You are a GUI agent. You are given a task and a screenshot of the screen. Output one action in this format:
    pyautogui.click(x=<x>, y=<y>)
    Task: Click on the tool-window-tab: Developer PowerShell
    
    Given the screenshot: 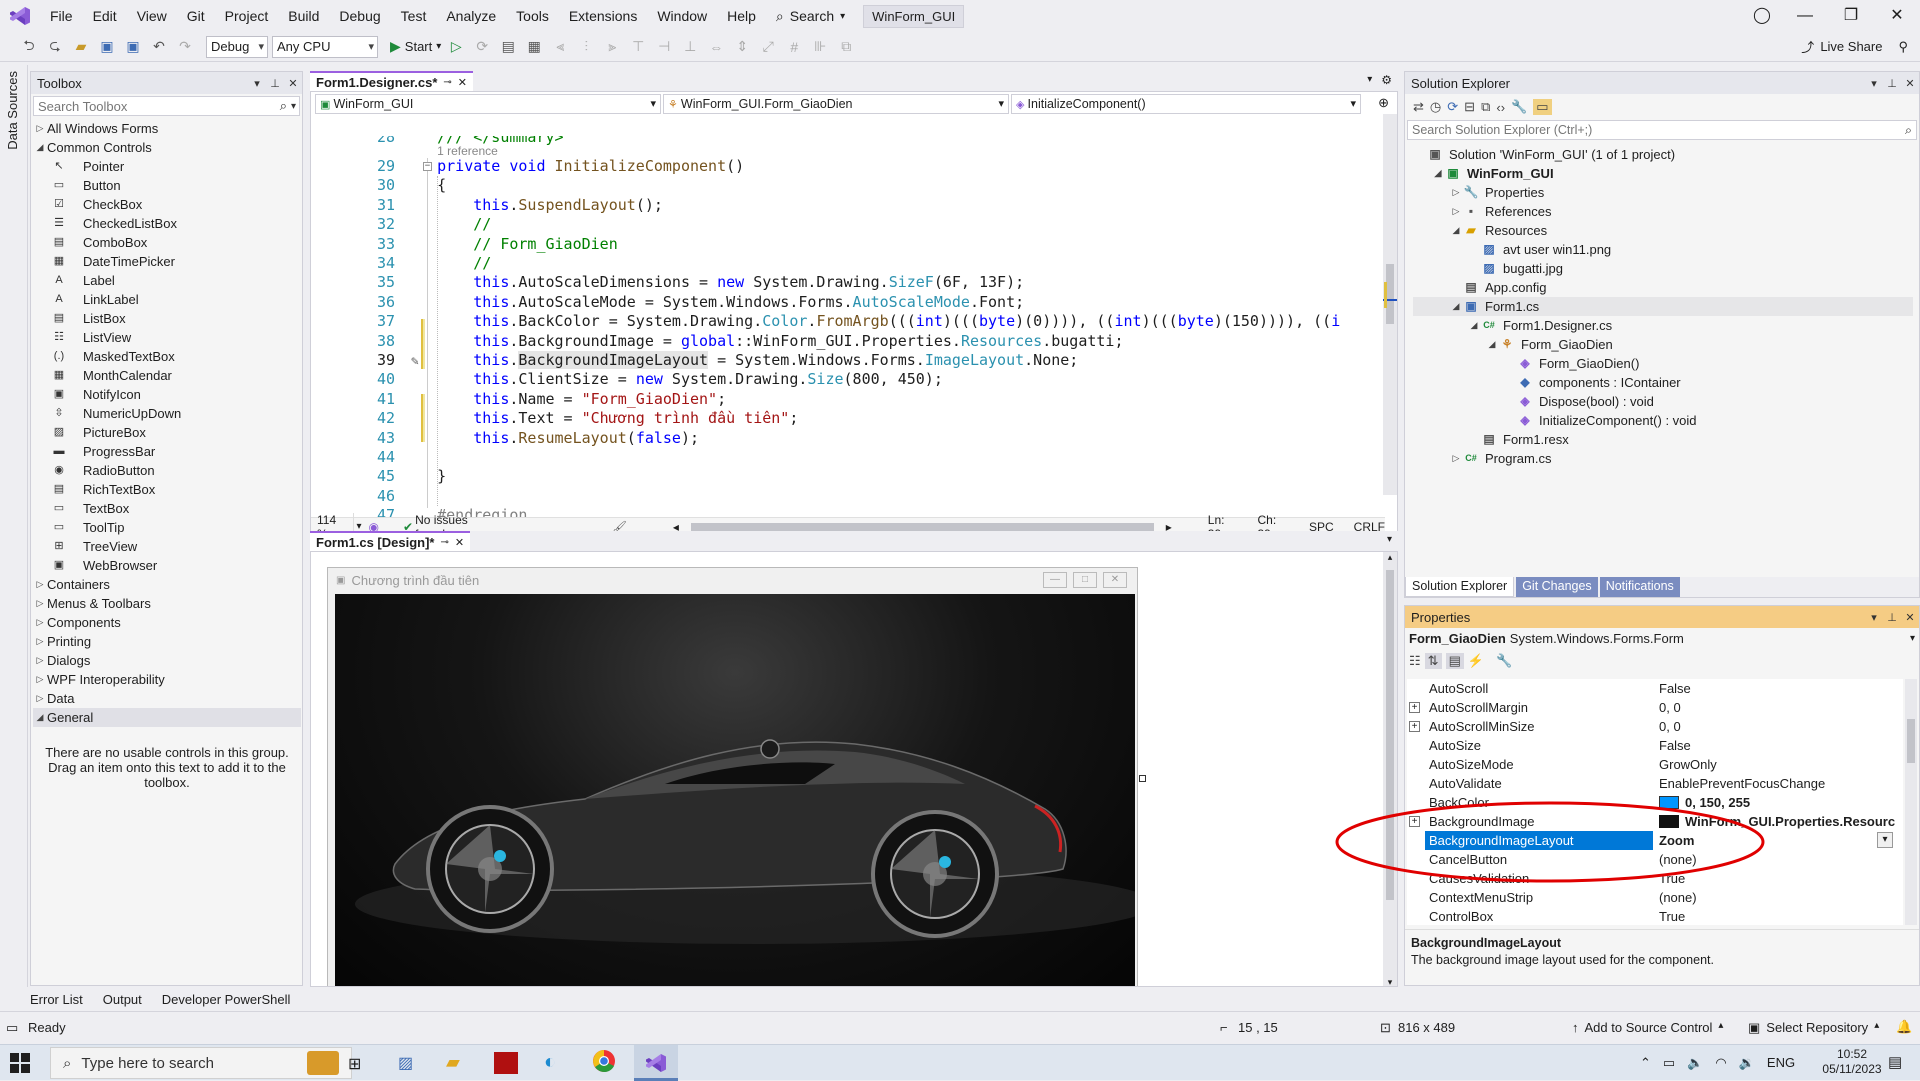 What is the action you would take?
    pyautogui.click(x=226, y=999)
    